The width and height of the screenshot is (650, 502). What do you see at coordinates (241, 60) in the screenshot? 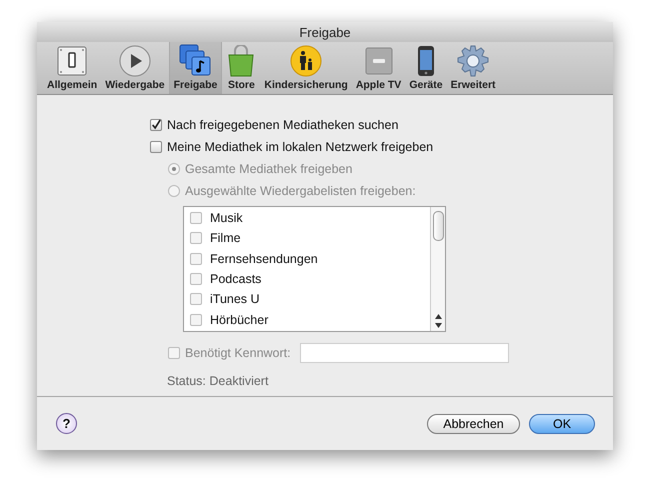
I see `shopping-bag-icon` at bounding box center [241, 60].